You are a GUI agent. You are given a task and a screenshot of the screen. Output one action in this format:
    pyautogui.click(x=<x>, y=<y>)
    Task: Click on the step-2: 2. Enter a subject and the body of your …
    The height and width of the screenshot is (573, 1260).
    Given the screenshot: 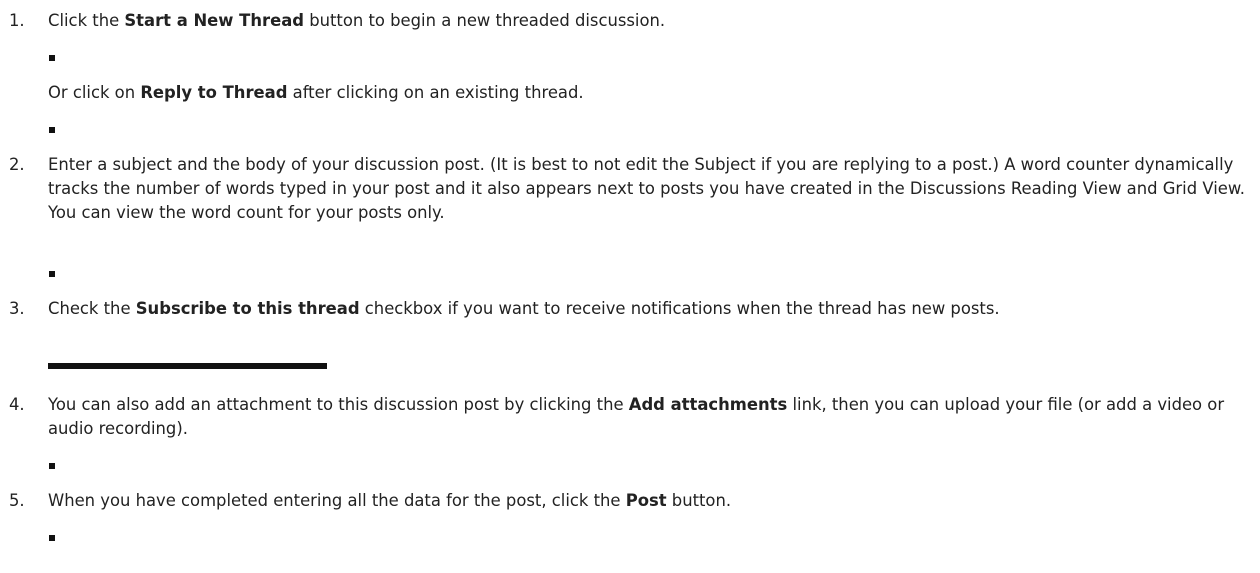 What is the action you would take?
    pyautogui.click(x=629, y=189)
    